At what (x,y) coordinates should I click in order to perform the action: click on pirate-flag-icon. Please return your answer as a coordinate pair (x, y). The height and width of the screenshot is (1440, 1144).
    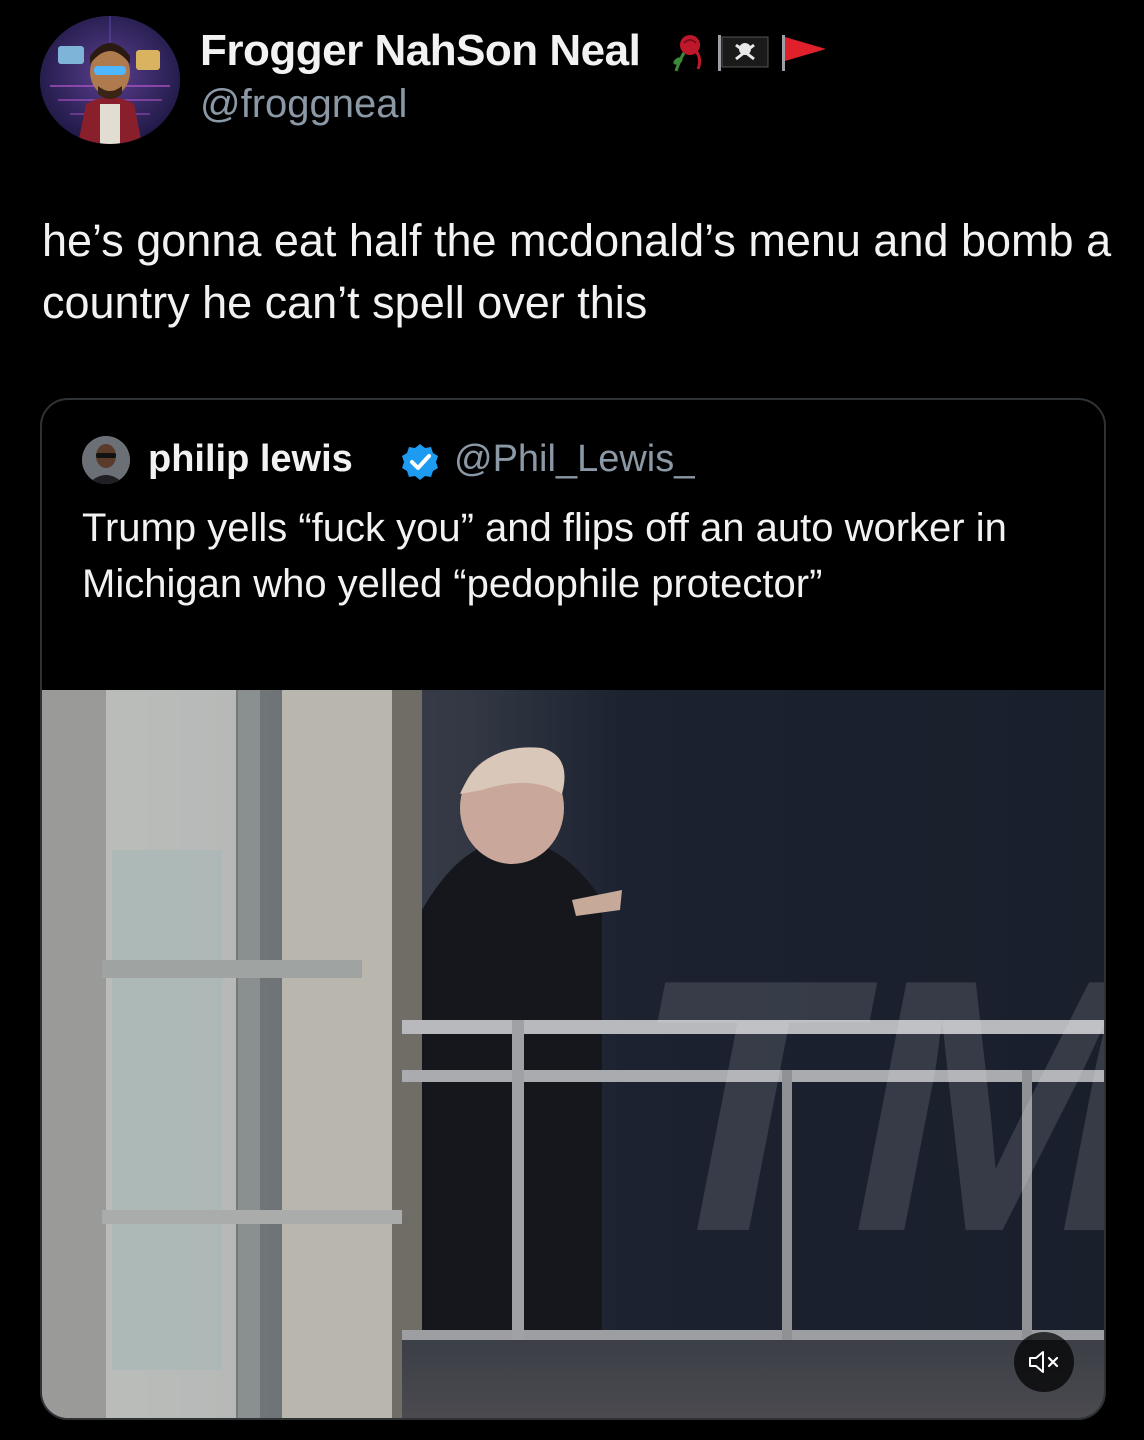
    Looking at the image, I should click on (743, 53).